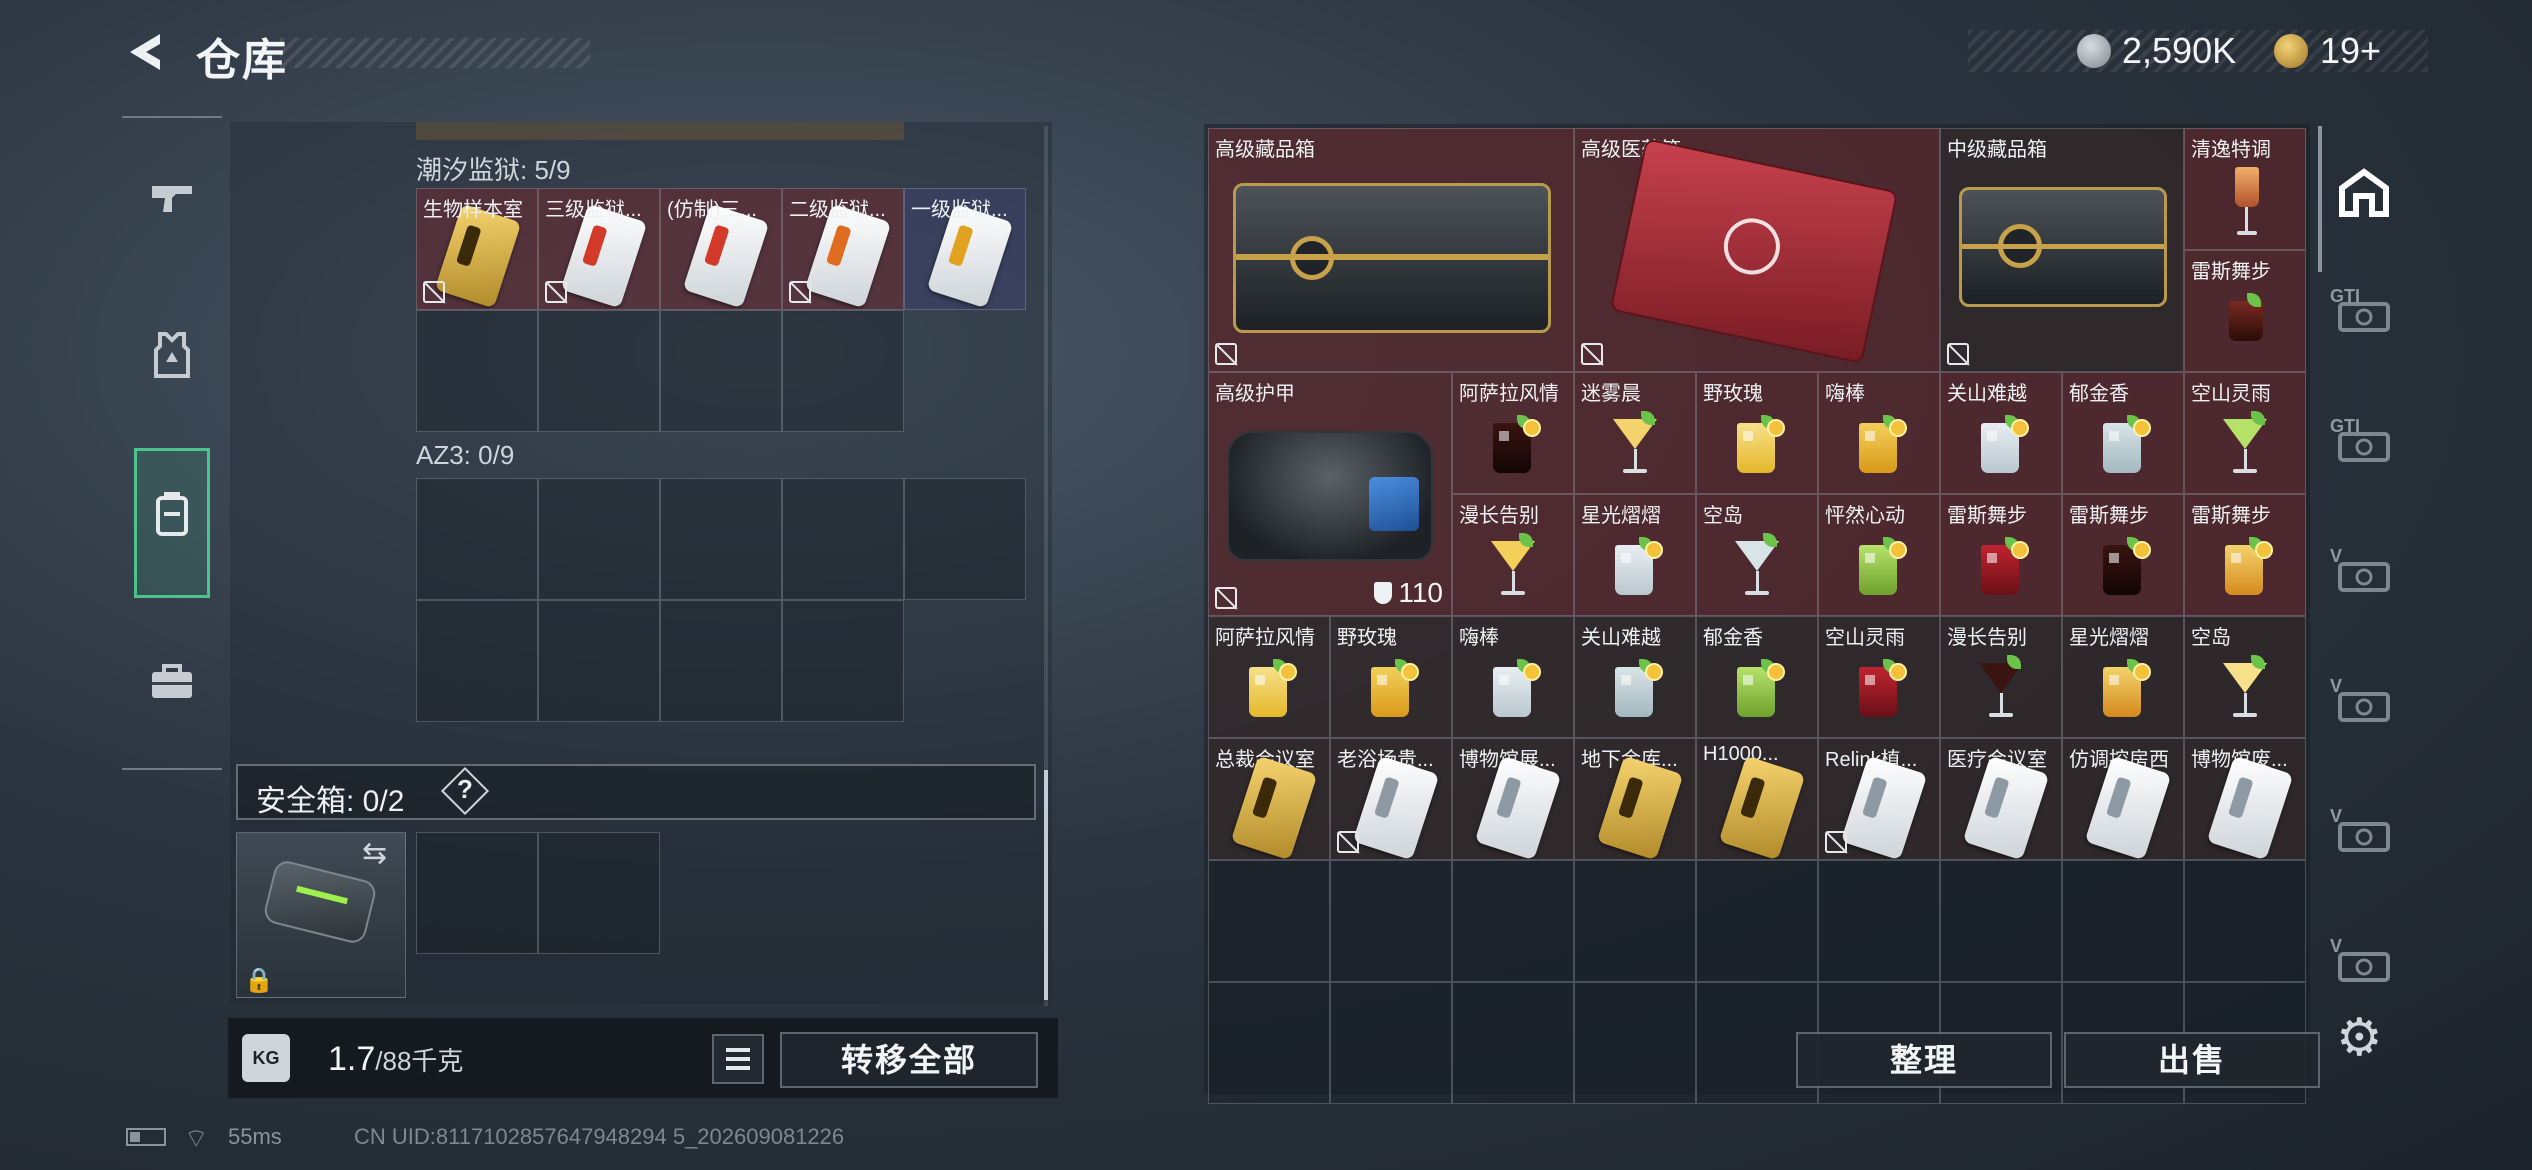  I want to click on backpack-icon, so click(172, 522).